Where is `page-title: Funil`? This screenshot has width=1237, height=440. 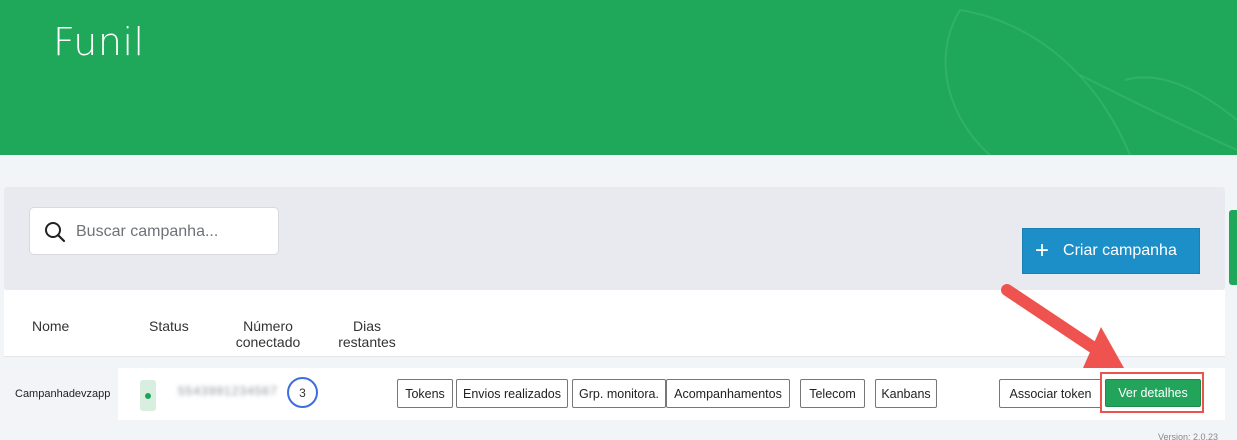
page-title: Funil is located at coordinates (99, 42).